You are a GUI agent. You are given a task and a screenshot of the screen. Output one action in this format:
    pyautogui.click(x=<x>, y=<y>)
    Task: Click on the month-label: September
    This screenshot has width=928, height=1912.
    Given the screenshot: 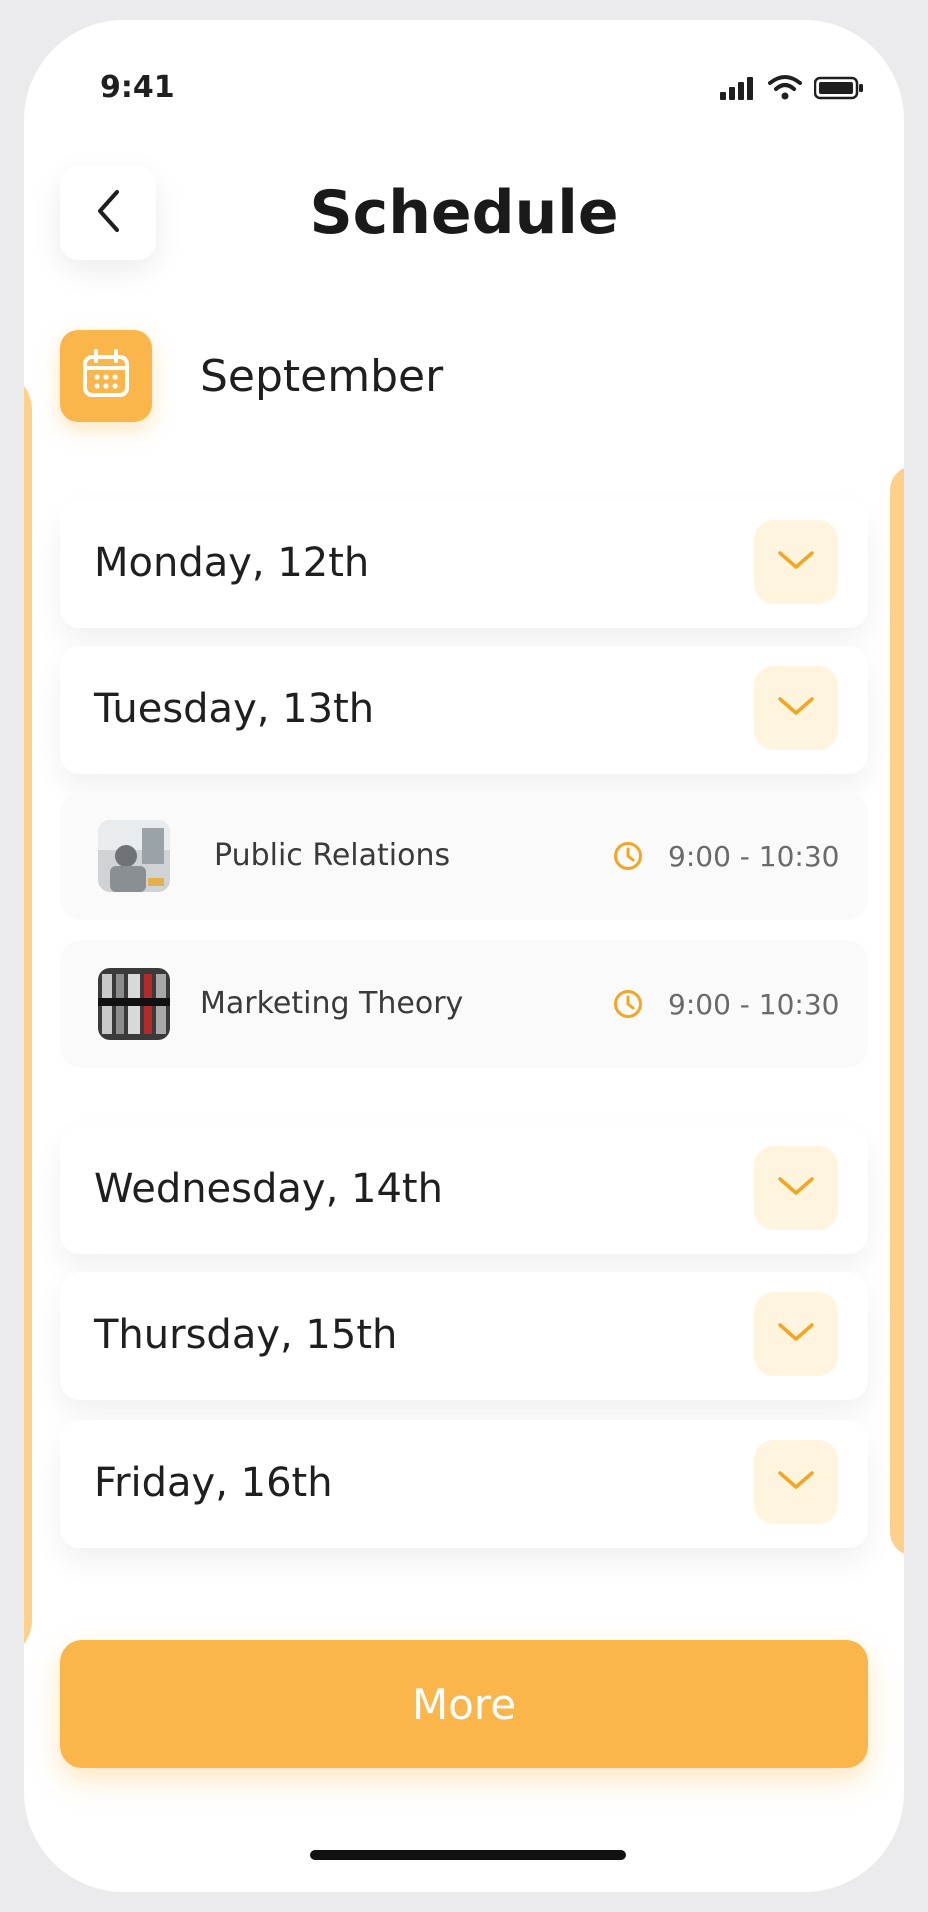 What is the action you would take?
    pyautogui.click(x=322, y=376)
    